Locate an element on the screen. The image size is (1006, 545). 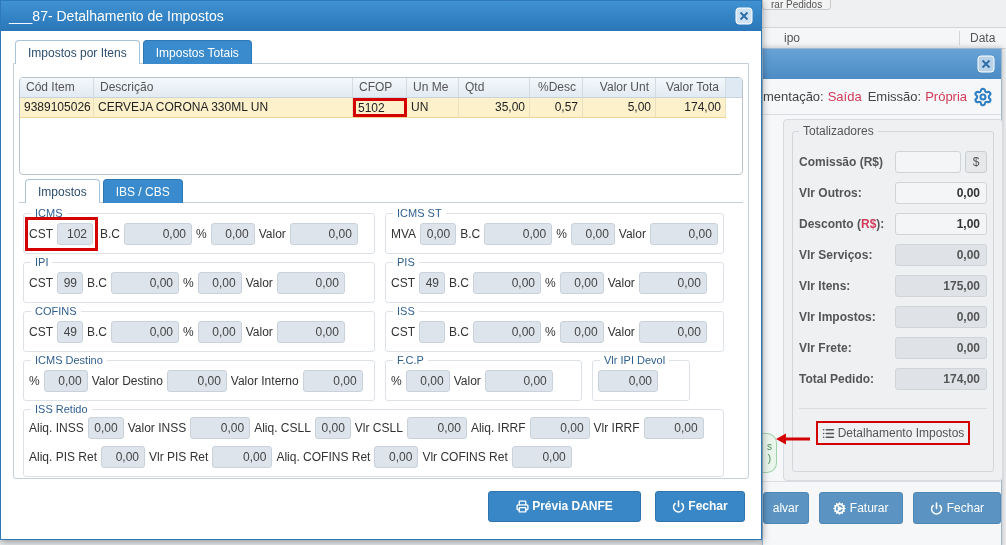
column-header: Qtd is located at coordinates (494, 87).